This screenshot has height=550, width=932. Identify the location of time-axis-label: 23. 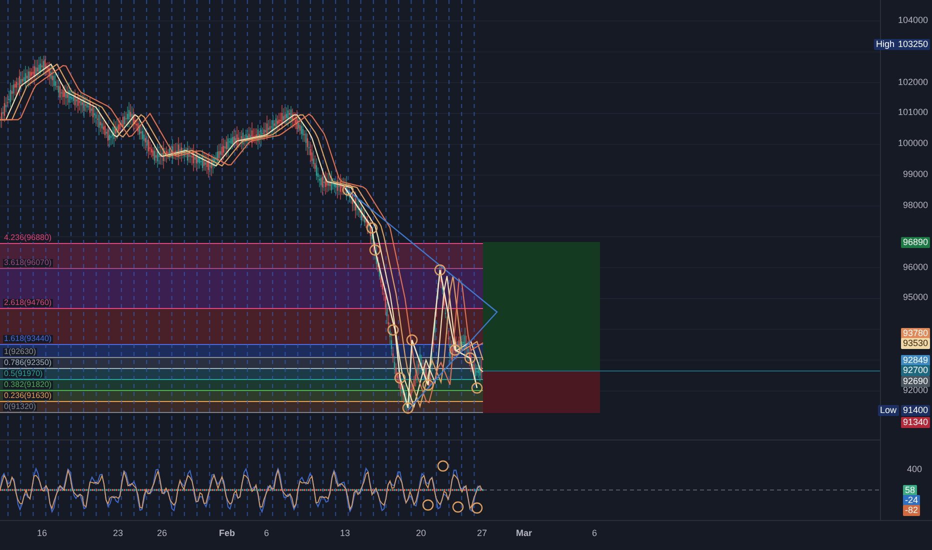
(118, 533).